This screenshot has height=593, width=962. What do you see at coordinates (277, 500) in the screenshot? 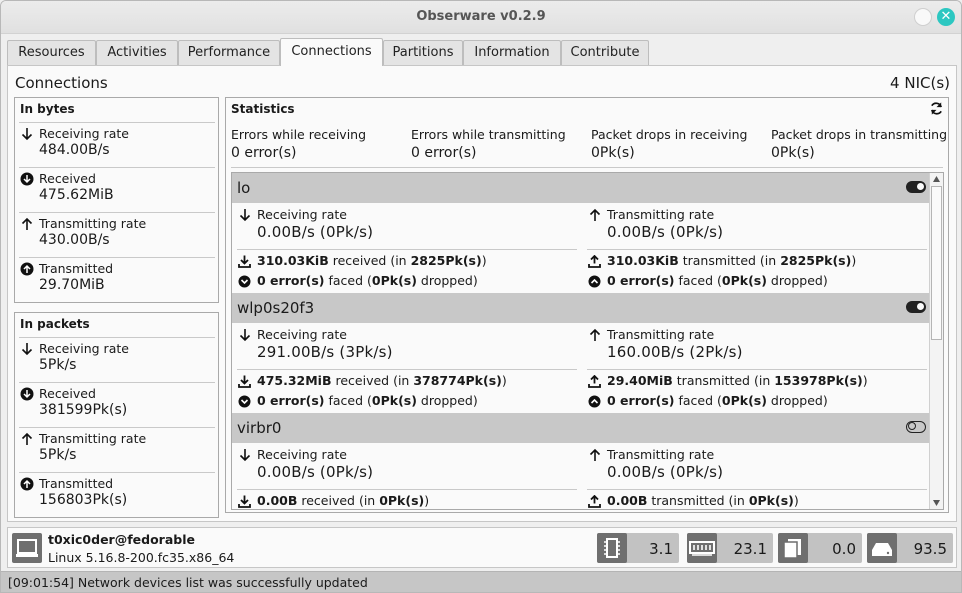
I see `rx-total: 0.00B` at bounding box center [277, 500].